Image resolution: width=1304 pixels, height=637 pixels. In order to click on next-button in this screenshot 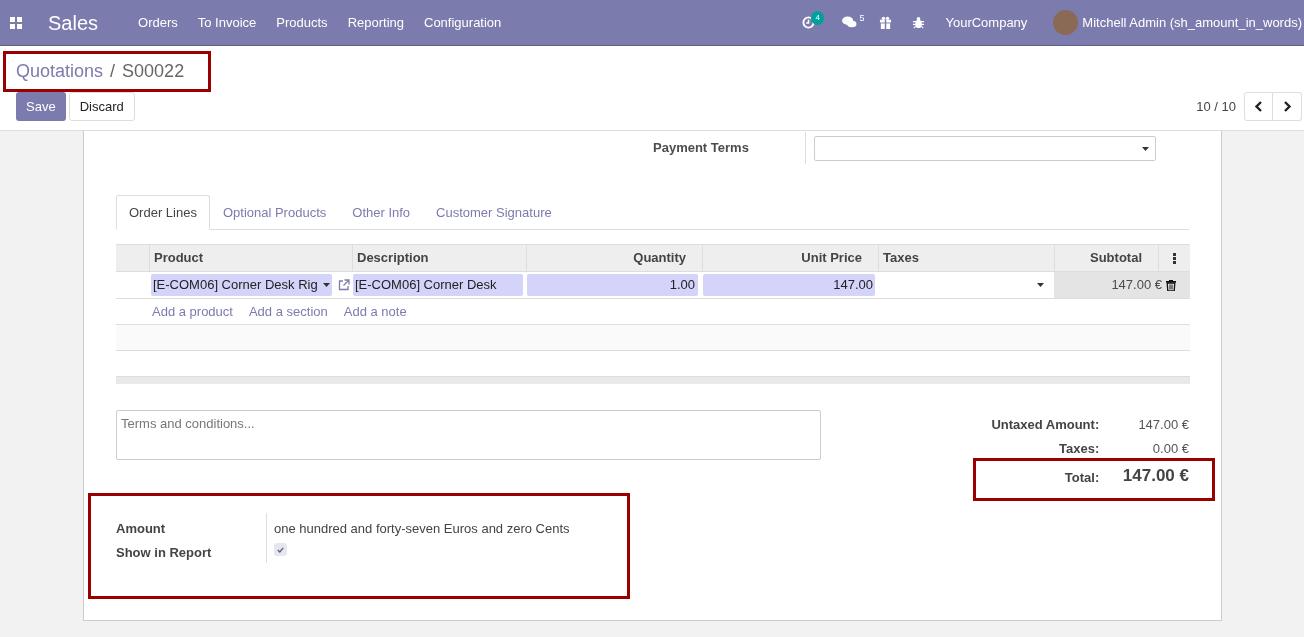, I will do `click(1287, 106)`.